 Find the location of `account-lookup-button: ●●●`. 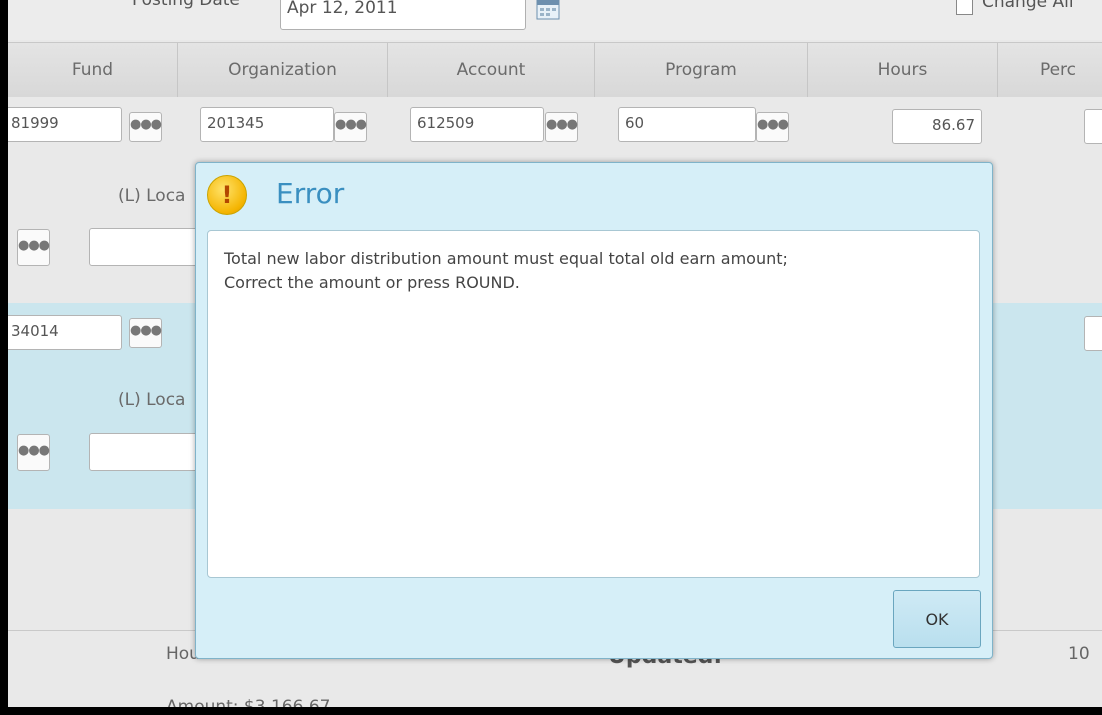

account-lookup-button: ●●● is located at coordinates (561, 127).